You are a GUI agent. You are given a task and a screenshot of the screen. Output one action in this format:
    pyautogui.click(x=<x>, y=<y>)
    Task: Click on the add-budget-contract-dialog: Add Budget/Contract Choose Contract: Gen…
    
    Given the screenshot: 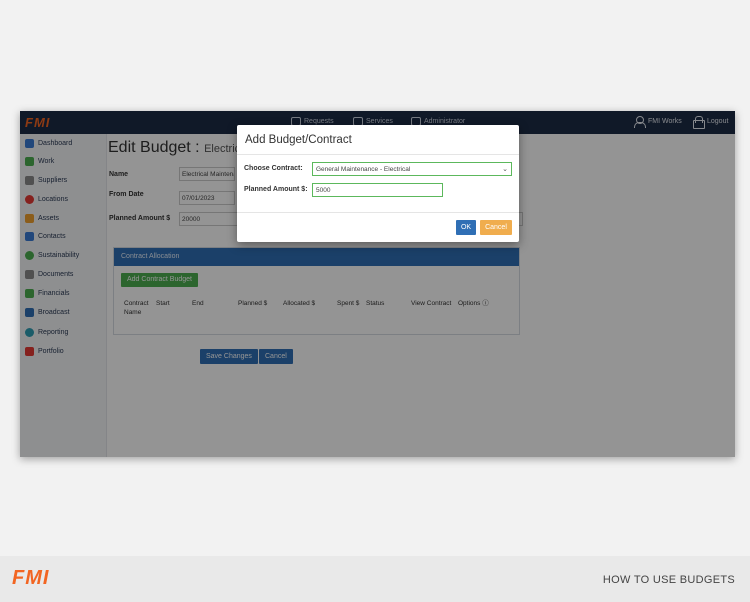 What is the action you would take?
    pyautogui.click(x=378, y=183)
    